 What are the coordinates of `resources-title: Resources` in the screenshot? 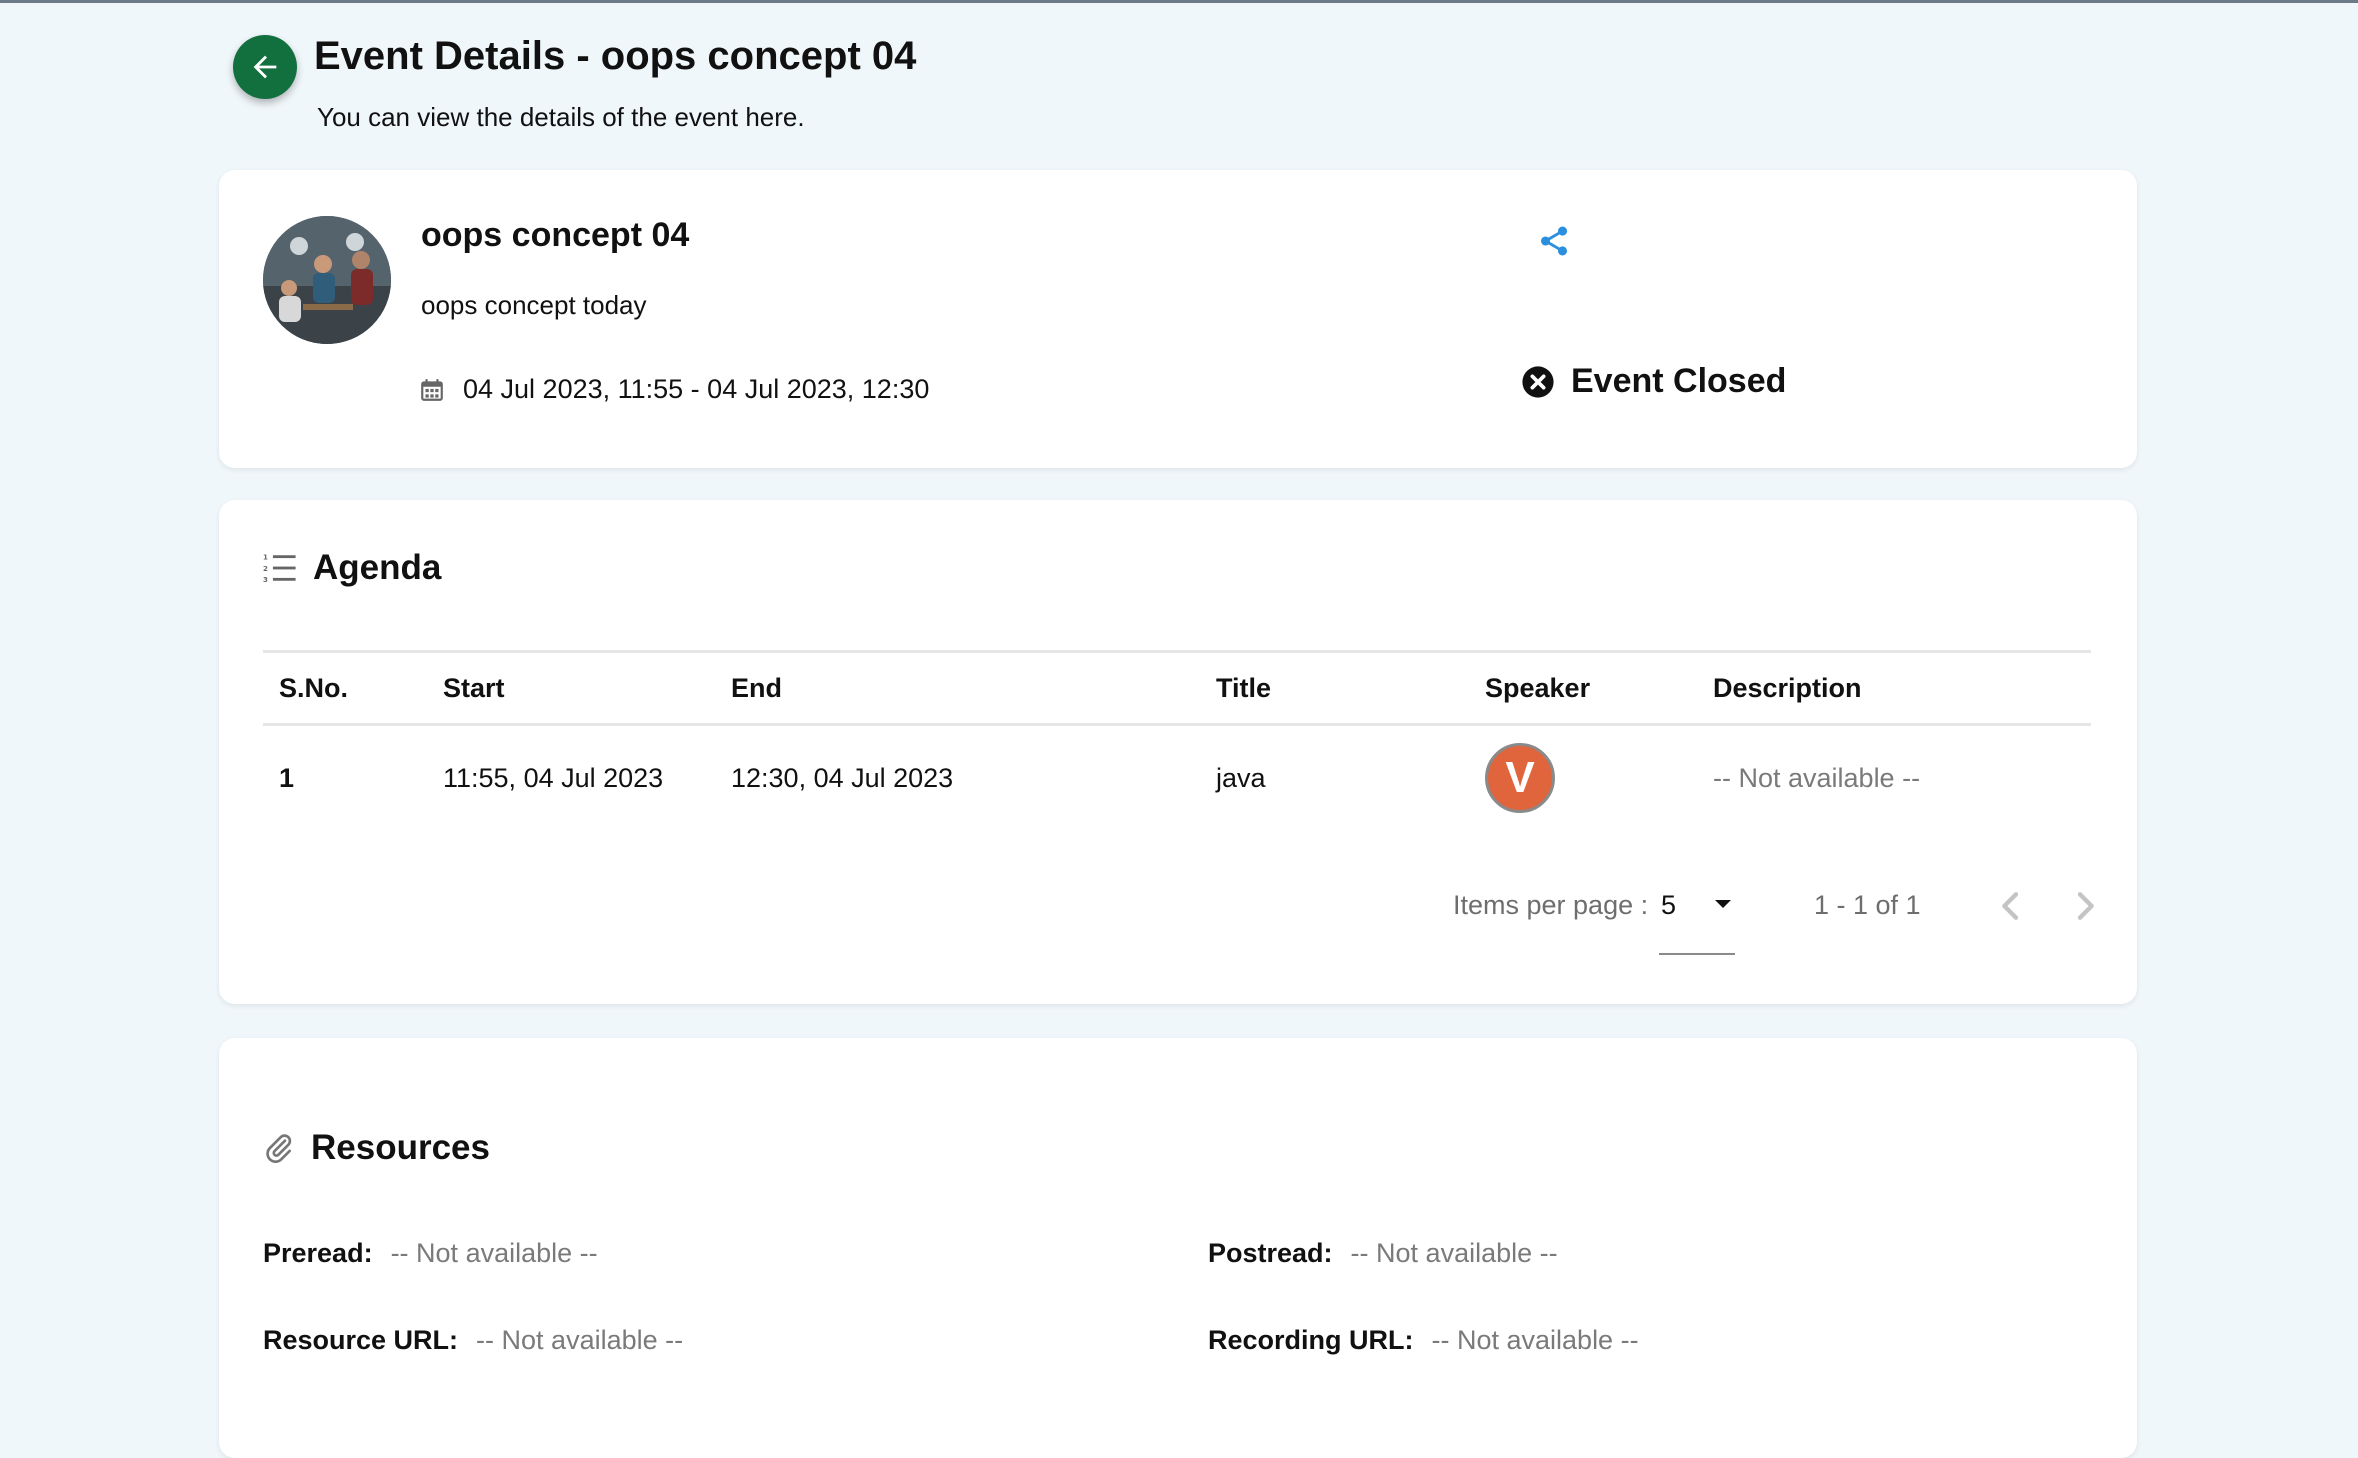 It's located at (400, 1147).